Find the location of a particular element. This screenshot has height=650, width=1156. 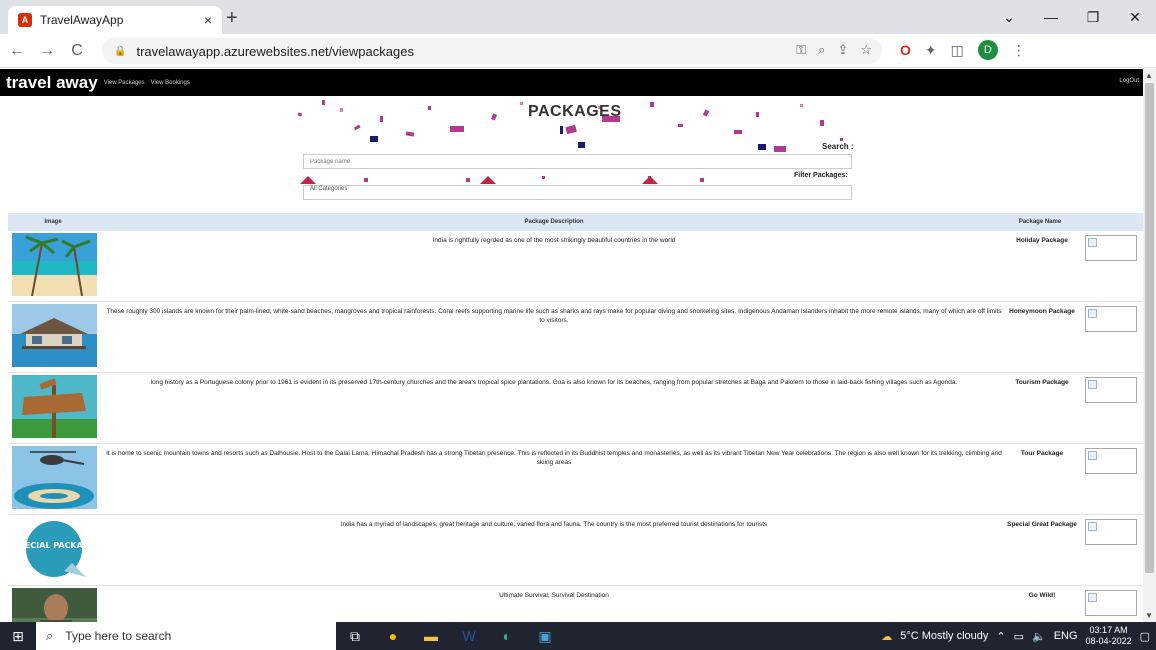

word-icon: W is located at coordinates (469, 636).